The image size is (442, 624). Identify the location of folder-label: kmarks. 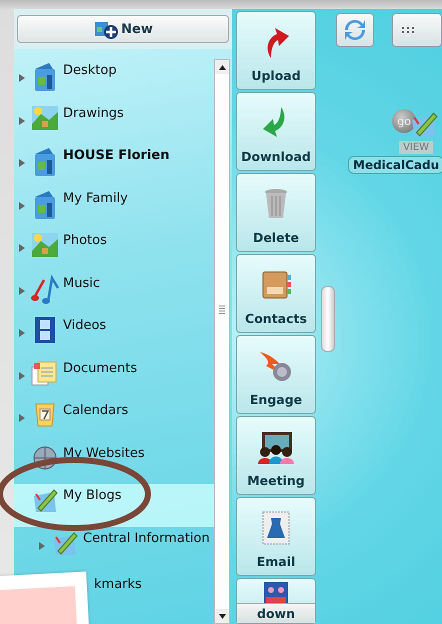
(118, 584).